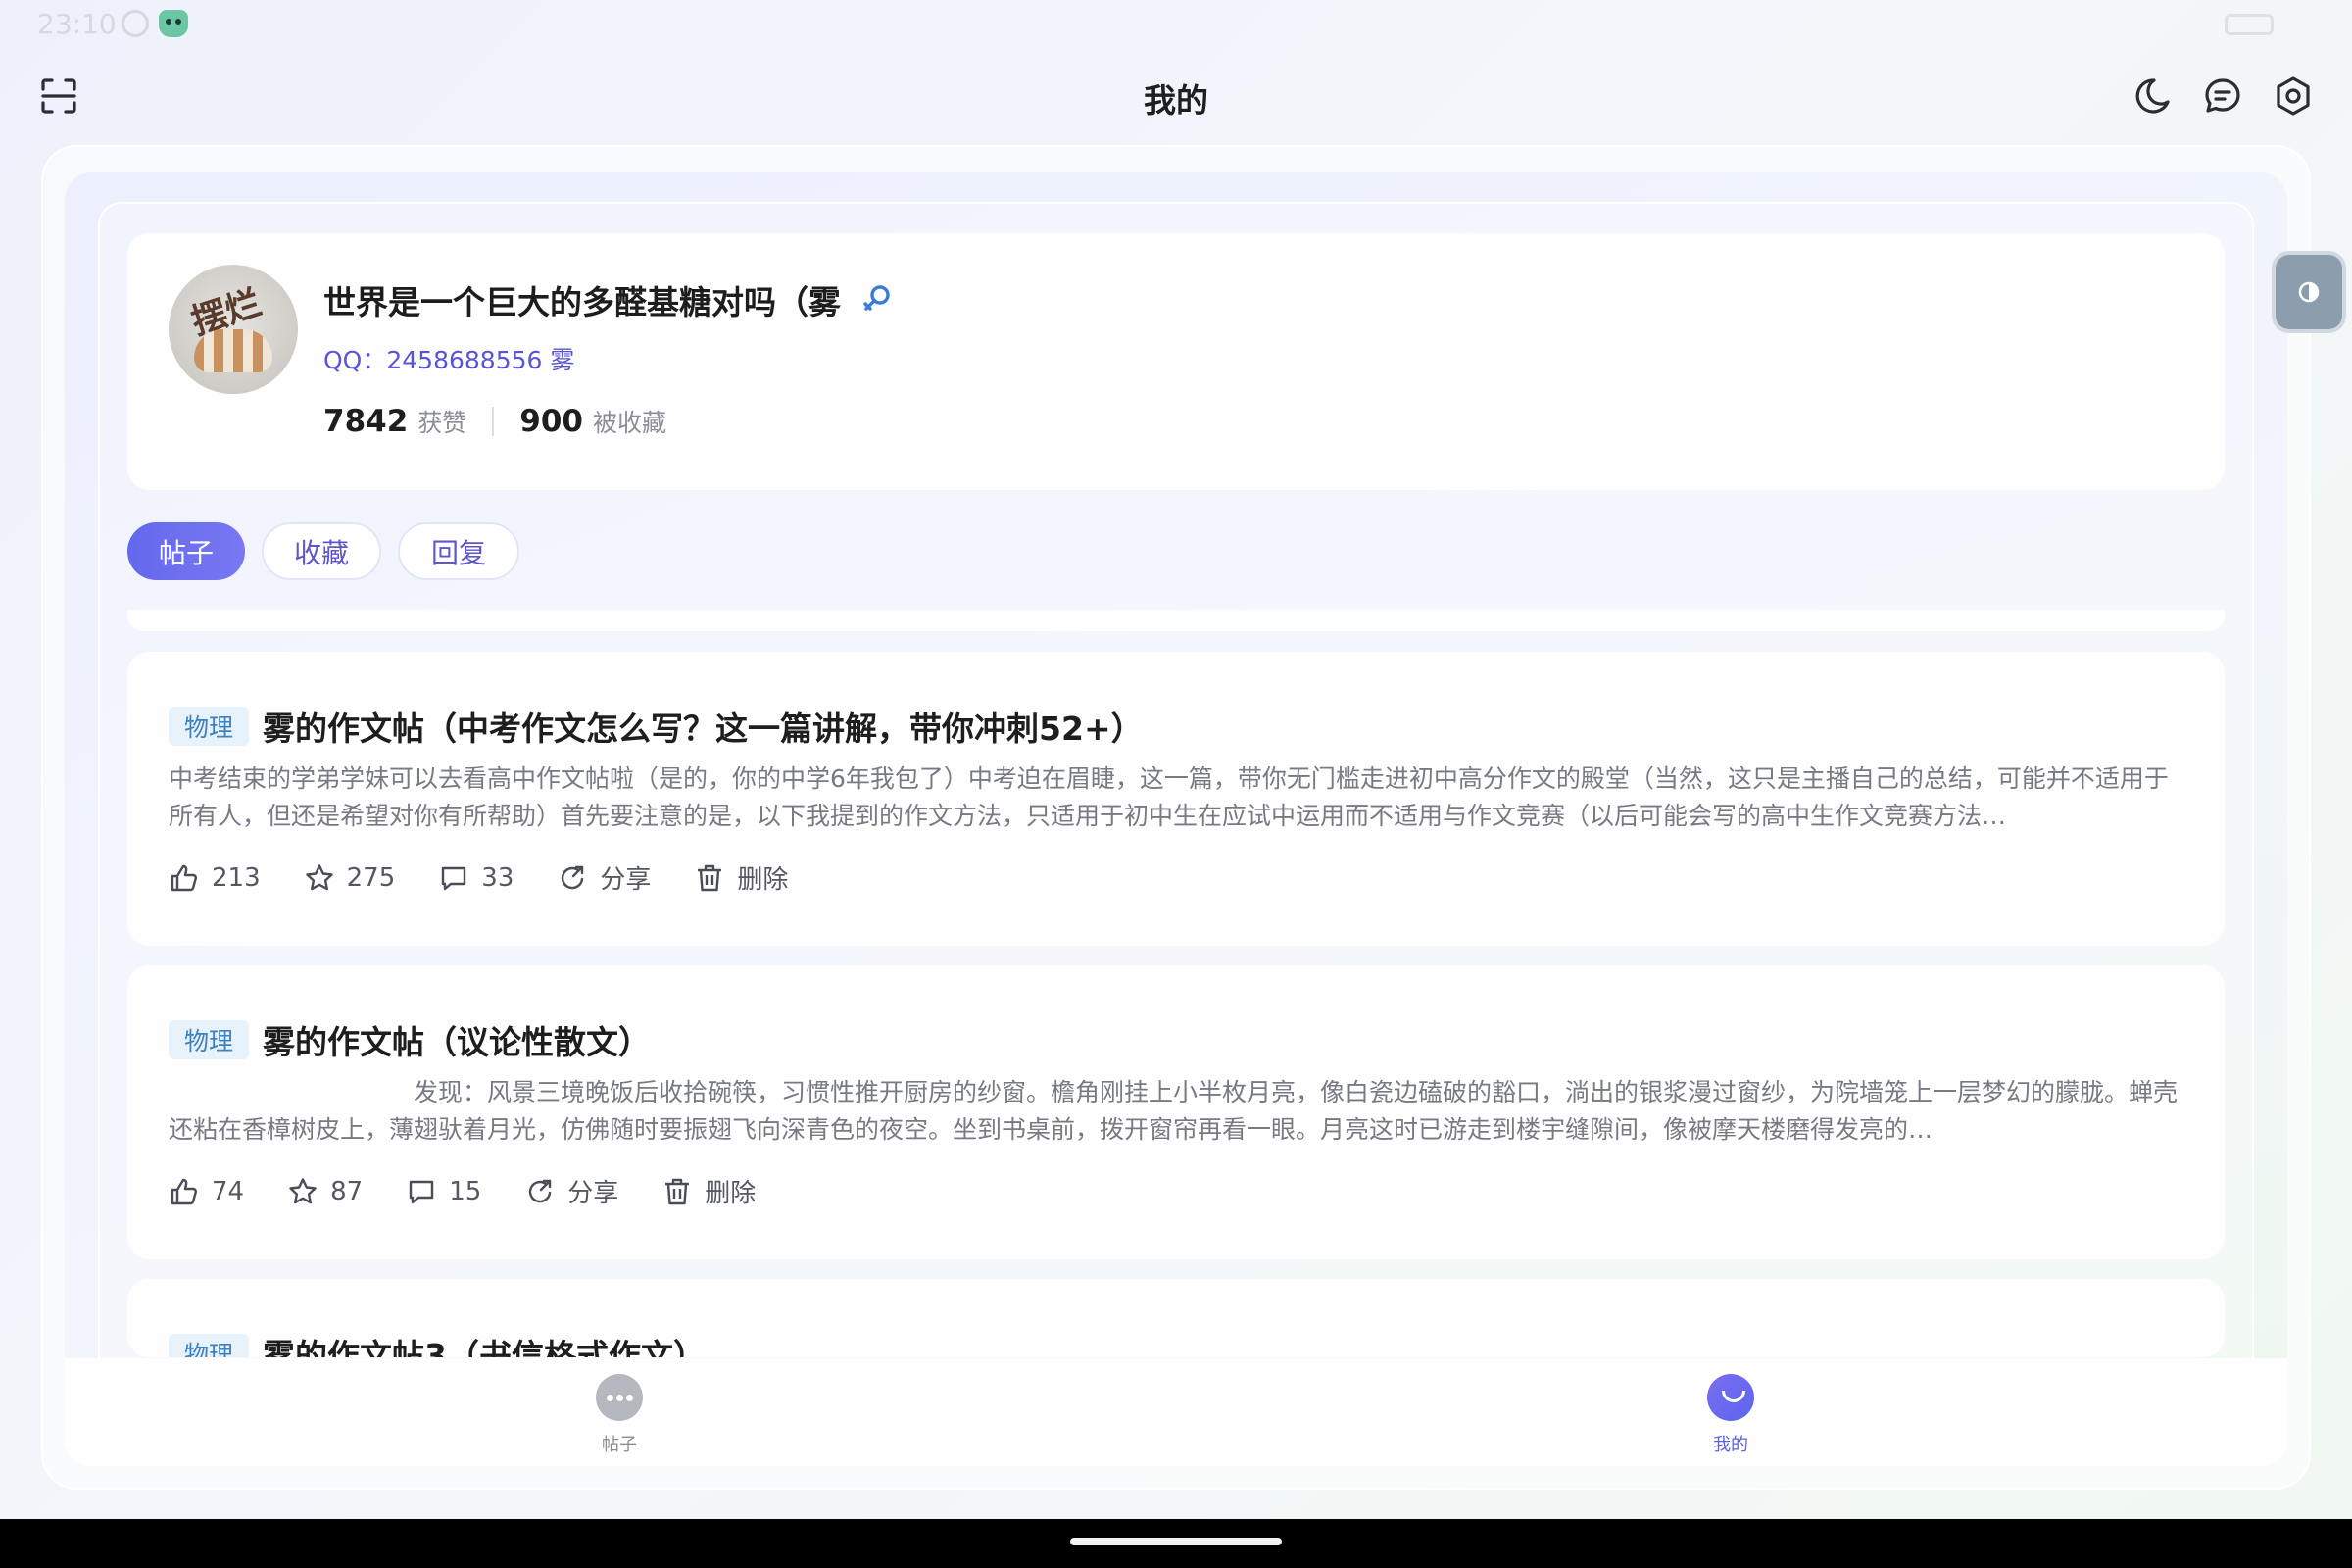  I want to click on stat-divider, so click(493, 421).